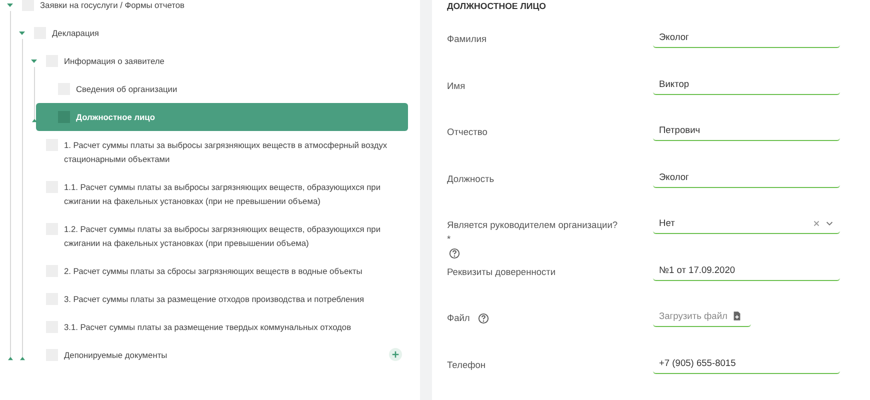 The image size is (870, 400). Describe the element at coordinates (667, 223) in the screenshot. I see `select-value: Нет` at that location.